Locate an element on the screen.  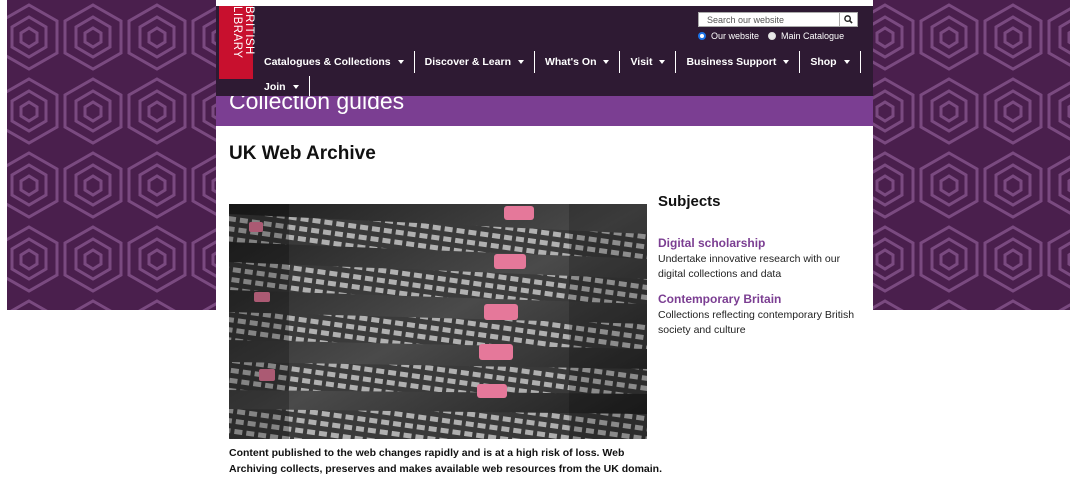
nav-discover-learn: Discover & Learn is located at coordinates (475, 62).